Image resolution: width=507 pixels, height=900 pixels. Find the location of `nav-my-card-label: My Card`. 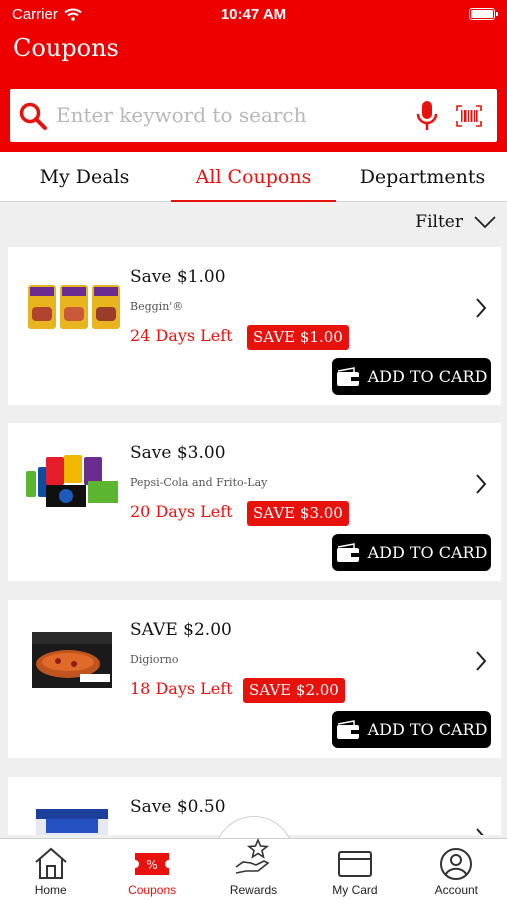

nav-my-card-label: My Card is located at coordinates (355, 890).